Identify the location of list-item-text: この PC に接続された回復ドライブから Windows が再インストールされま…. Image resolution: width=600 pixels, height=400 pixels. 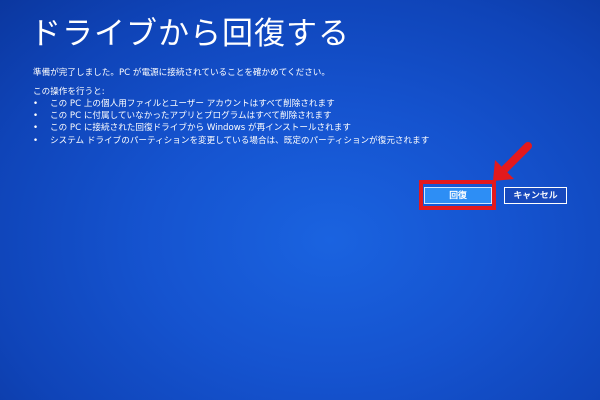
(200, 128).